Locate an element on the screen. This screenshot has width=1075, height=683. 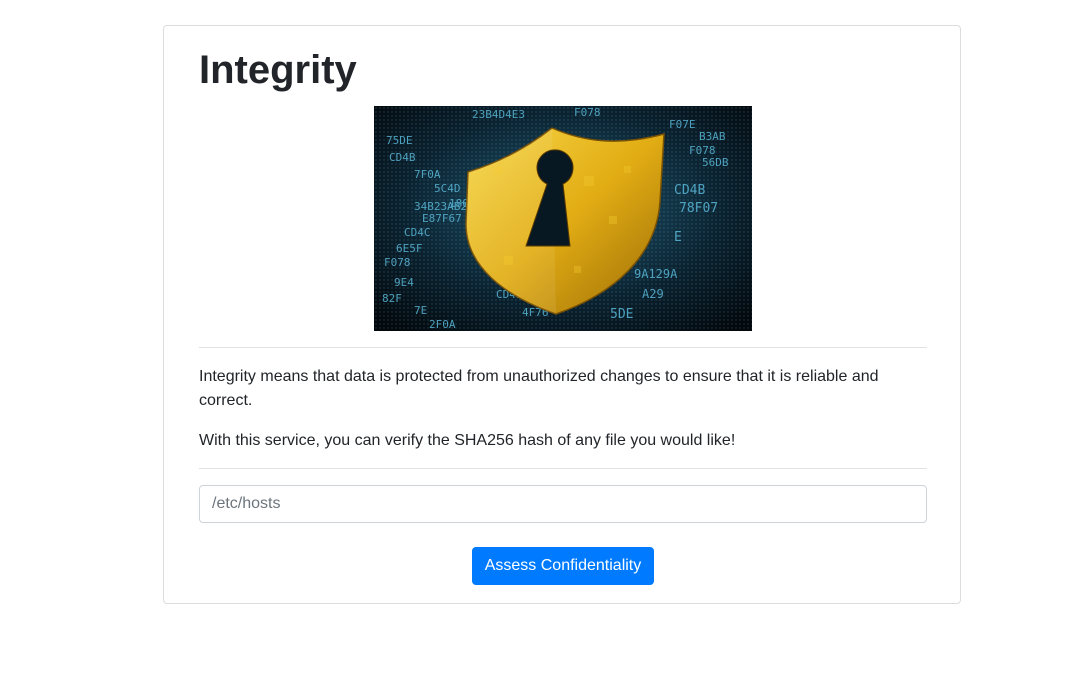
svg-text: 6E5F is located at coordinates (409, 248).